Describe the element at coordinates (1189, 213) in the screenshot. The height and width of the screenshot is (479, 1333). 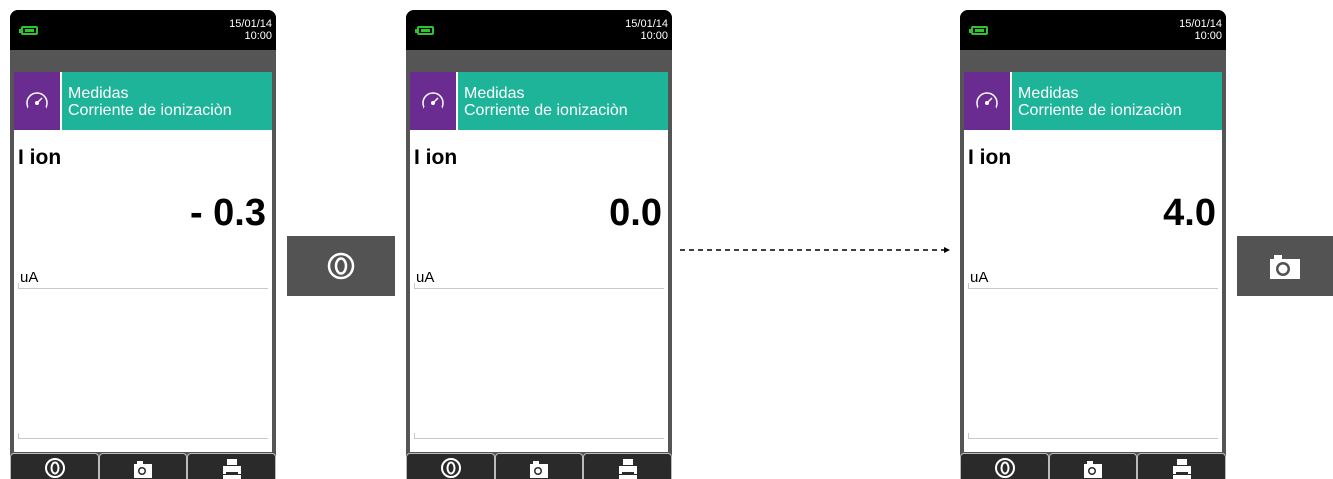
I see `reading-value: 4.0` at that location.